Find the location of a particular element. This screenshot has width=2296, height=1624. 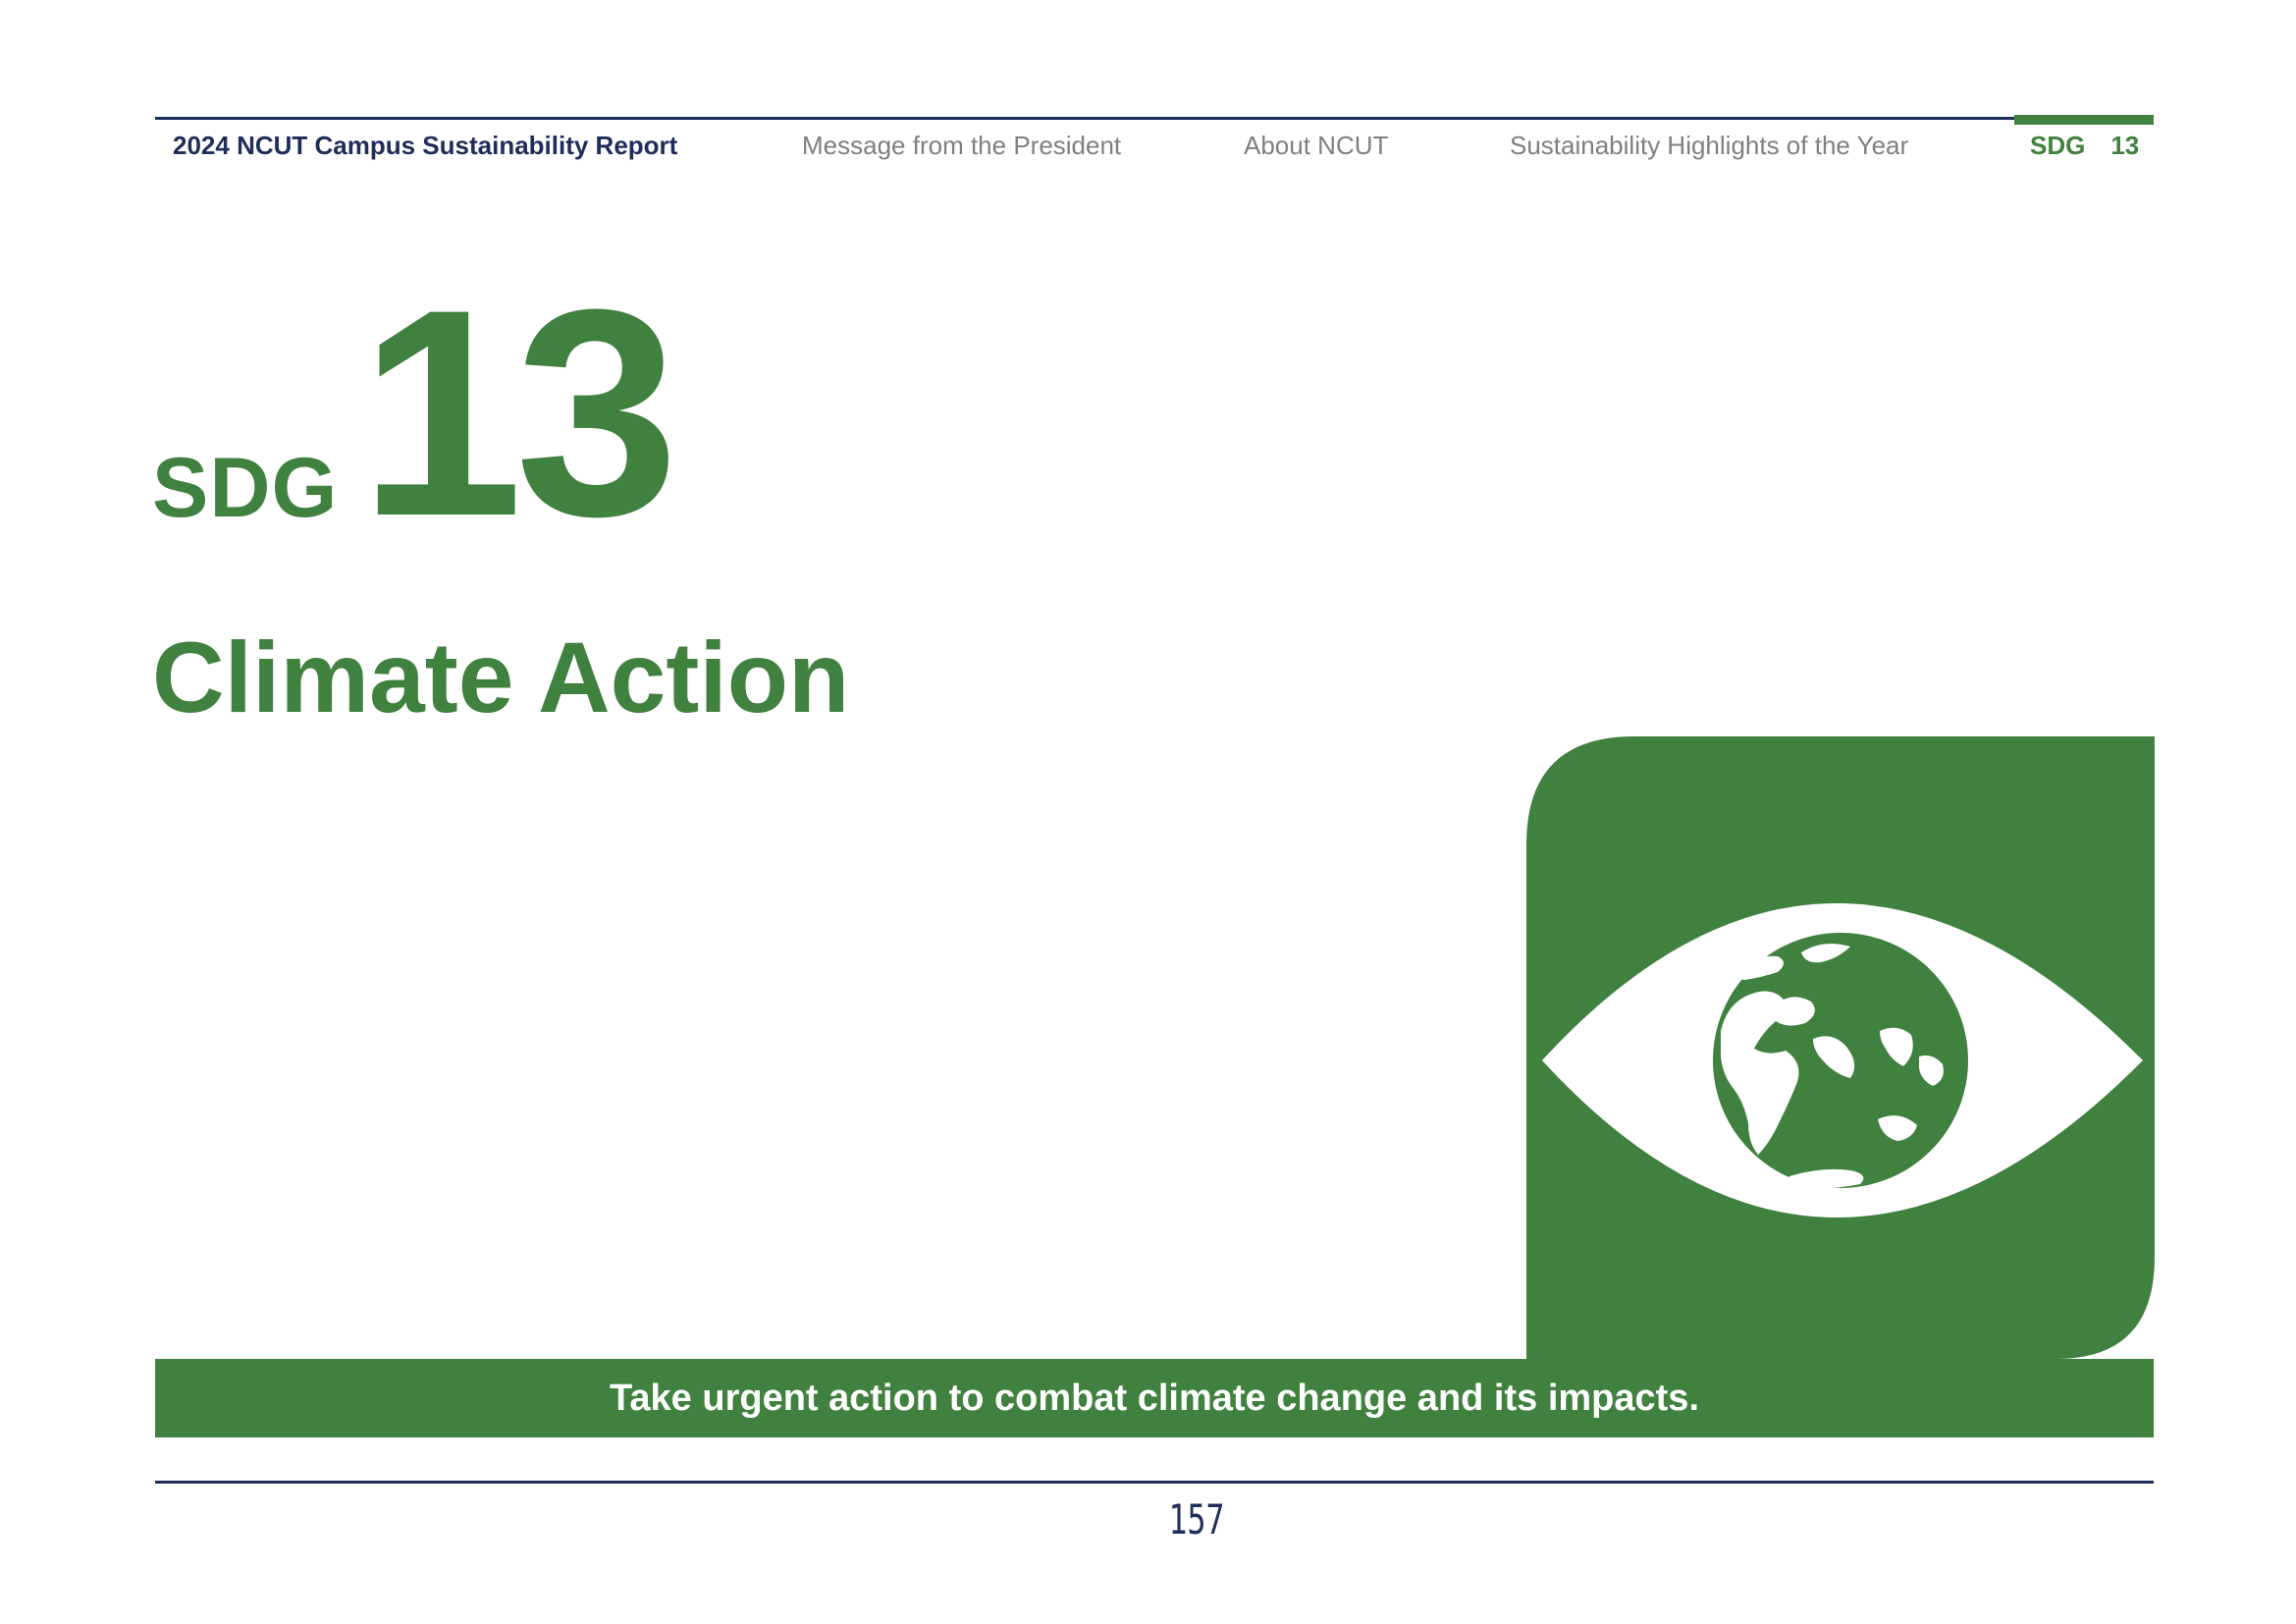

nav-link-message-from-president: Message from the President is located at coordinates (962, 145).